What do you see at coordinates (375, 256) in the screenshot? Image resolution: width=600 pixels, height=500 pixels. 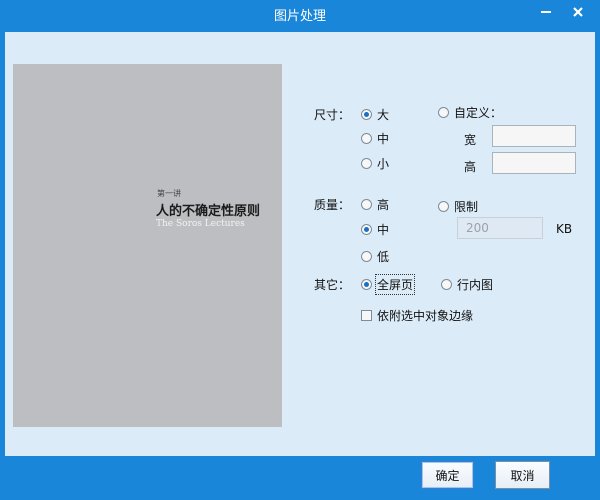 I see `quality-radio-low: 低` at bounding box center [375, 256].